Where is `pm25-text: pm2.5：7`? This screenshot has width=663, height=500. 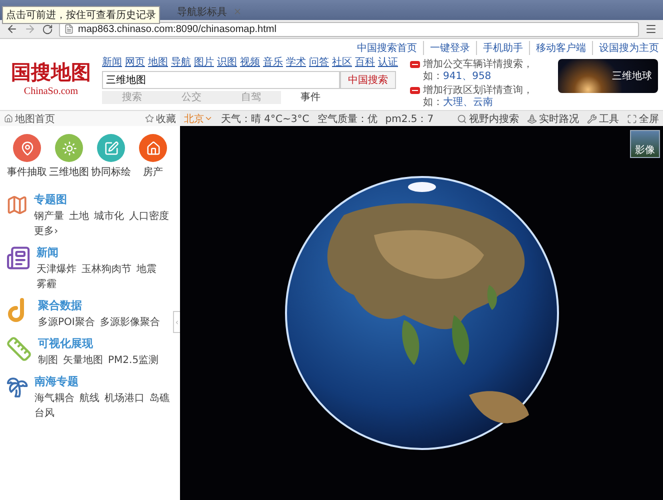 pm25-text: pm2.5：7 is located at coordinates (409, 119).